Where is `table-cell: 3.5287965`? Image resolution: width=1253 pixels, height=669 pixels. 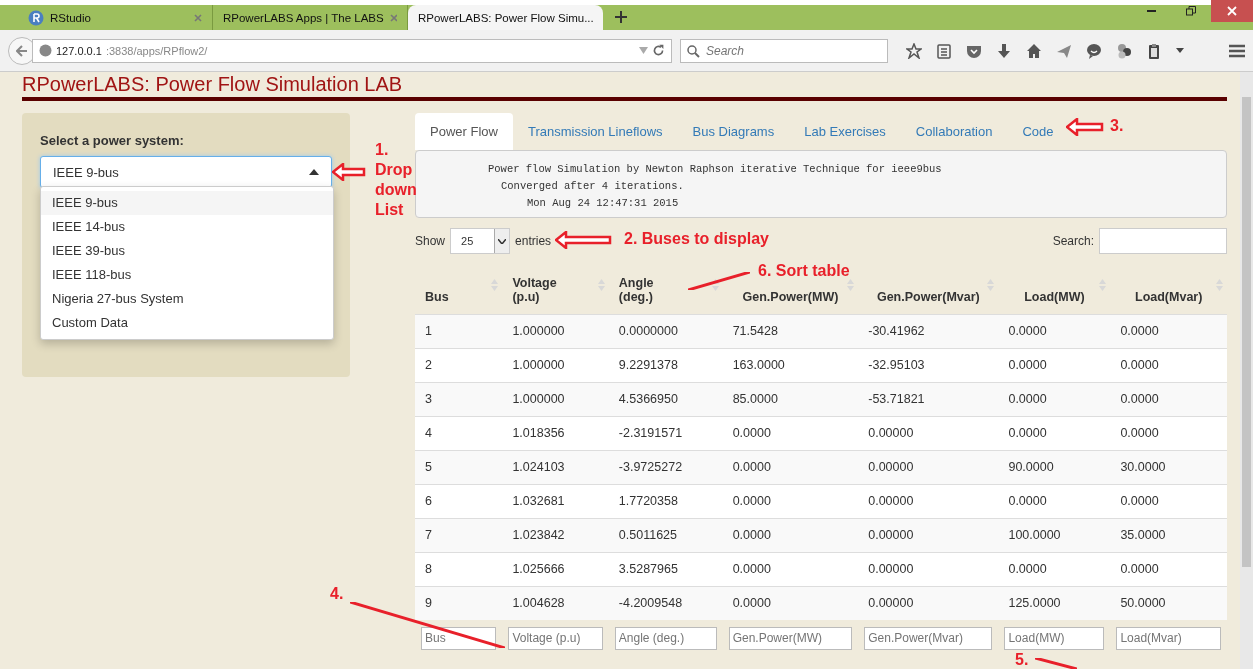
table-cell: 3.5287965 is located at coordinates (665, 569).